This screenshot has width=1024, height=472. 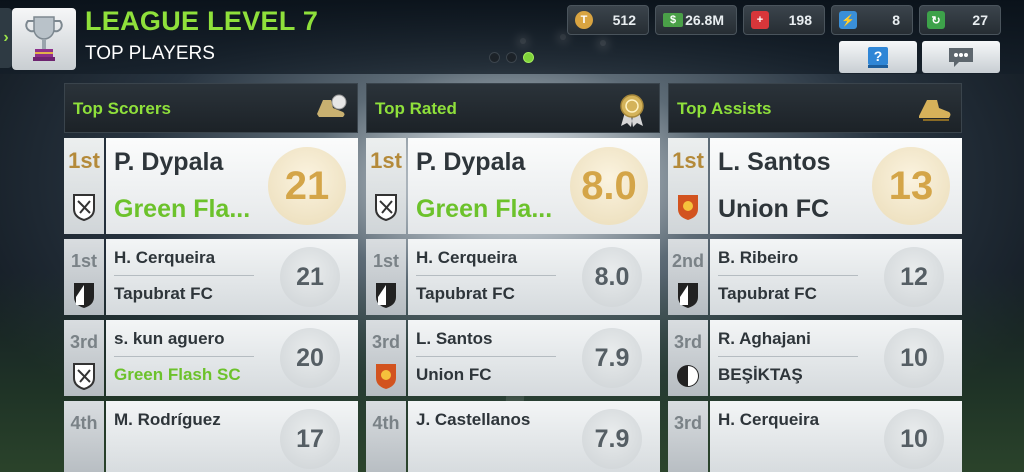 What do you see at coordinates (960, 20) in the screenshot?
I see `training-counter: ↻ 27` at bounding box center [960, 20].